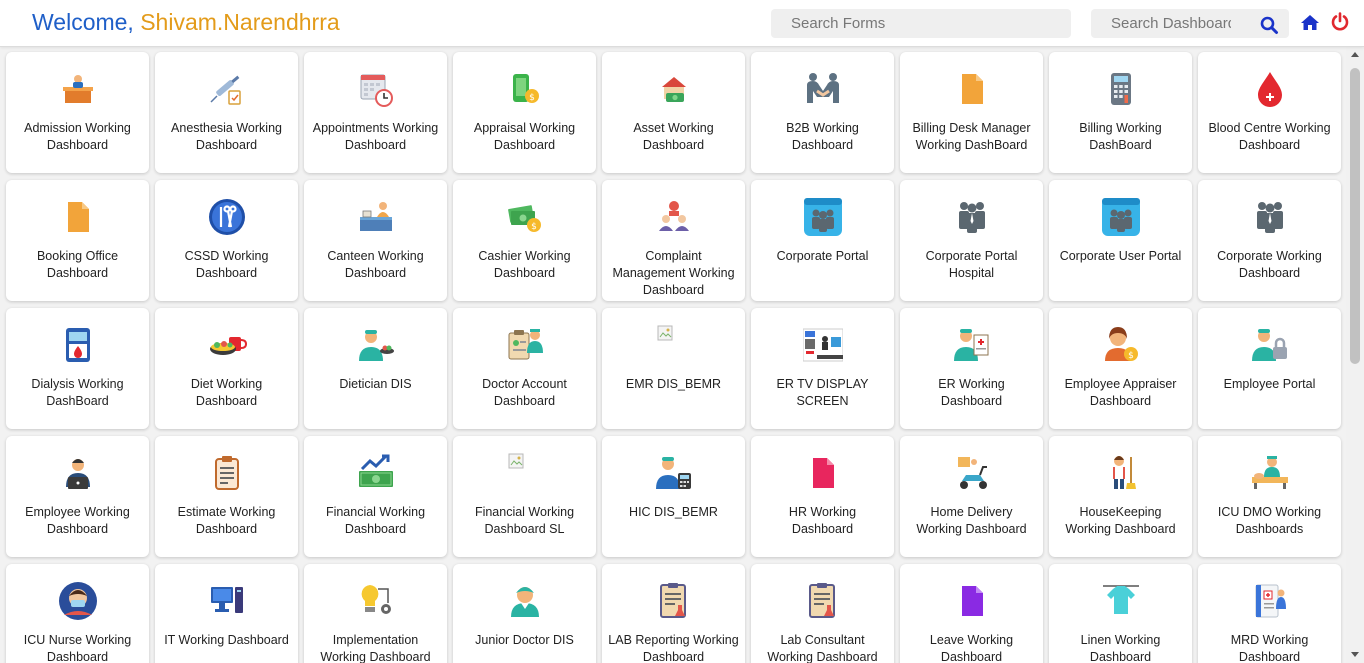  Describe the element at coordinates (682, 23) in the screenshot. I see `top-header: Welcome, Shivam.Narendhrra` at that location.